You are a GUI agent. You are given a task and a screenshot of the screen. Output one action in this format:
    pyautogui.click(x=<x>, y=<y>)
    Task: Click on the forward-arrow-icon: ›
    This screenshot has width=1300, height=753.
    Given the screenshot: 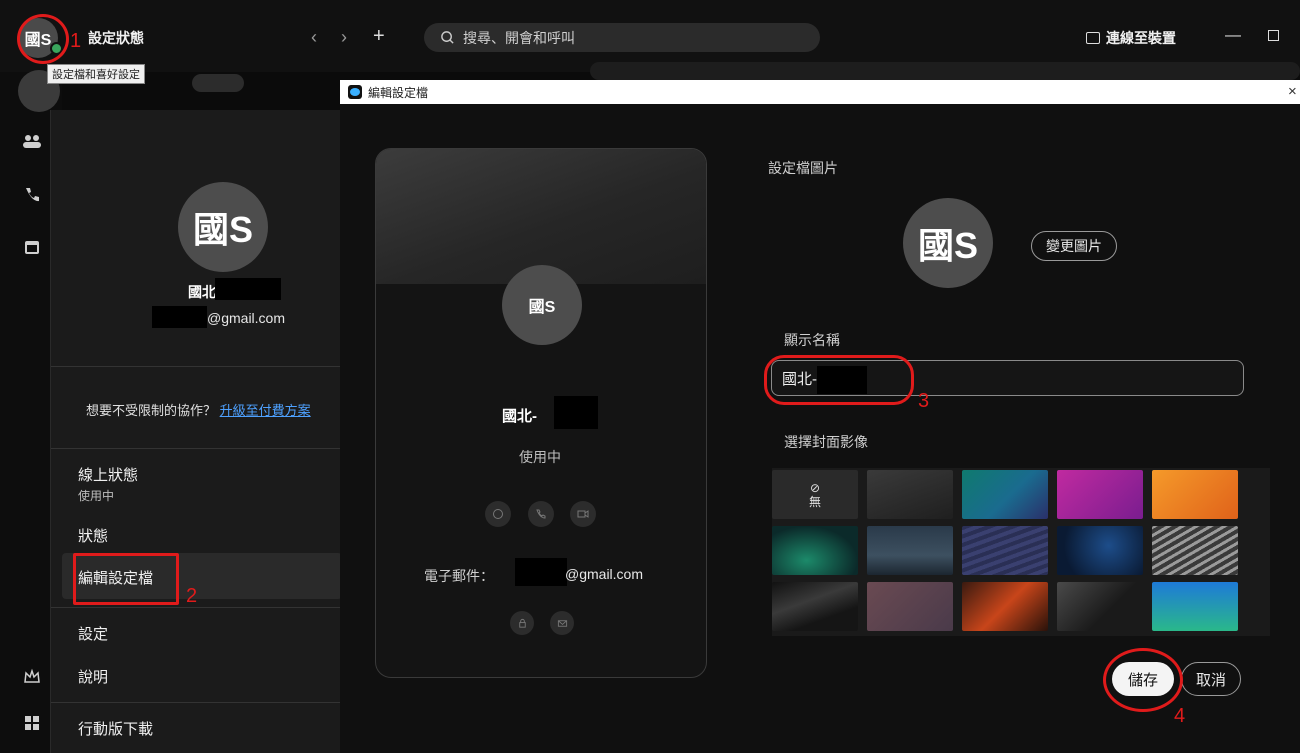 What is the action you would take?
    pyautogui.click(x=344, y=37)
    